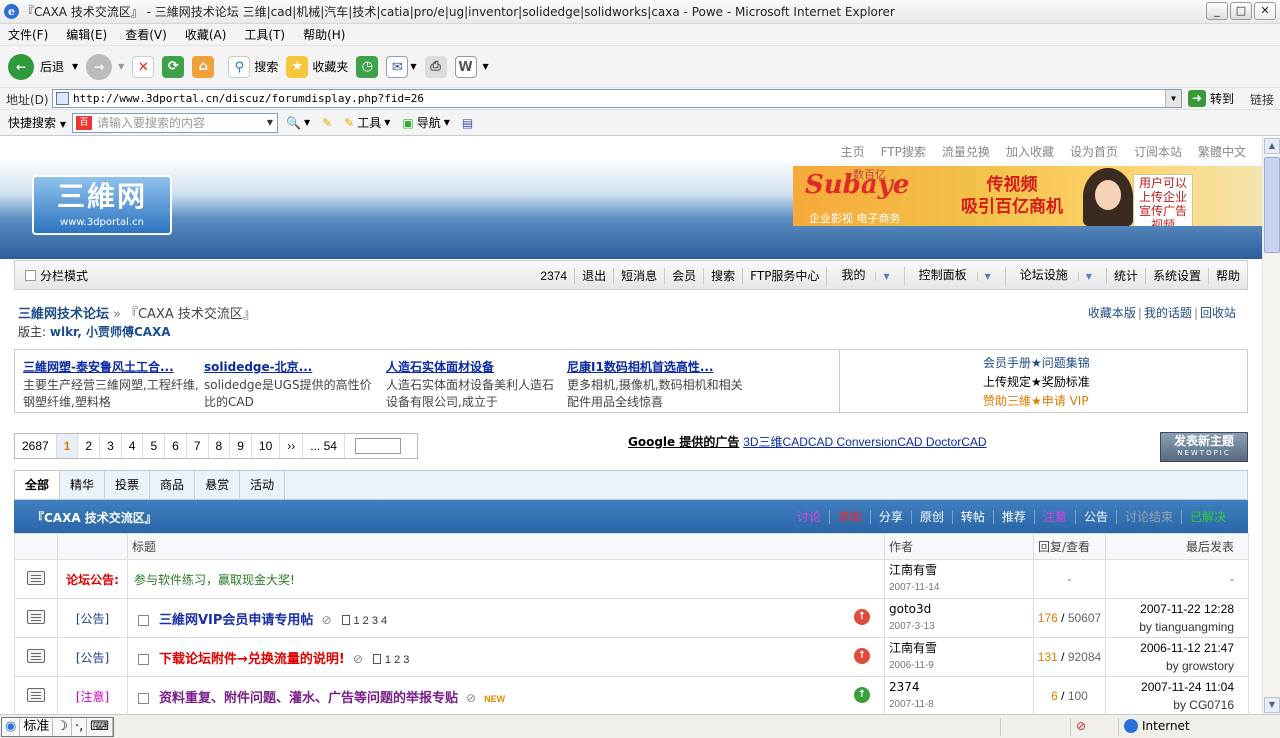  I want to click on maximize-button: □, so click(1241, 11).